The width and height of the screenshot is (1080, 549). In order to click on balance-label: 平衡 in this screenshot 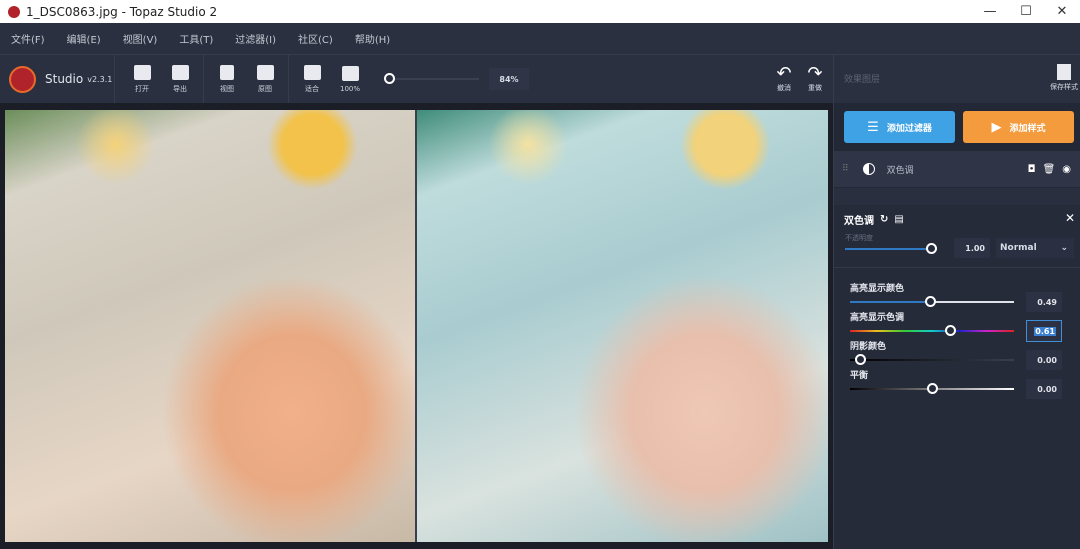, I will do `click(859, 376)`.